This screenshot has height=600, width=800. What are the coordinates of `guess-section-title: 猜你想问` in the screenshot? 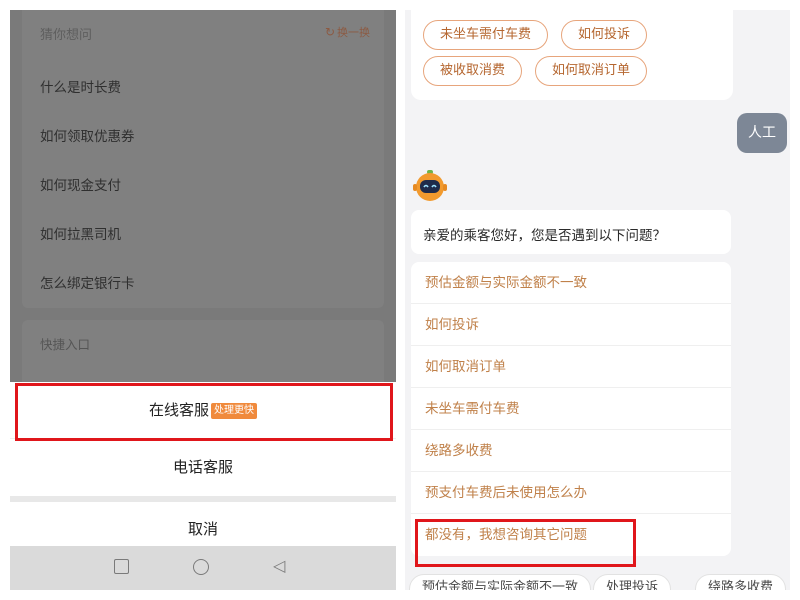 It's located at (66, 35).